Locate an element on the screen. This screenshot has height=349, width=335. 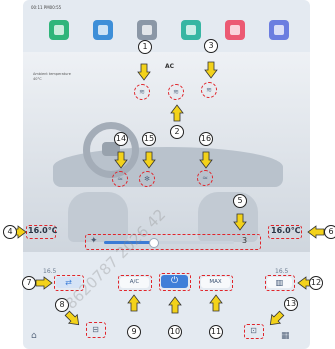
power-highlight: ⏻ is located at coordinates (175, 282).